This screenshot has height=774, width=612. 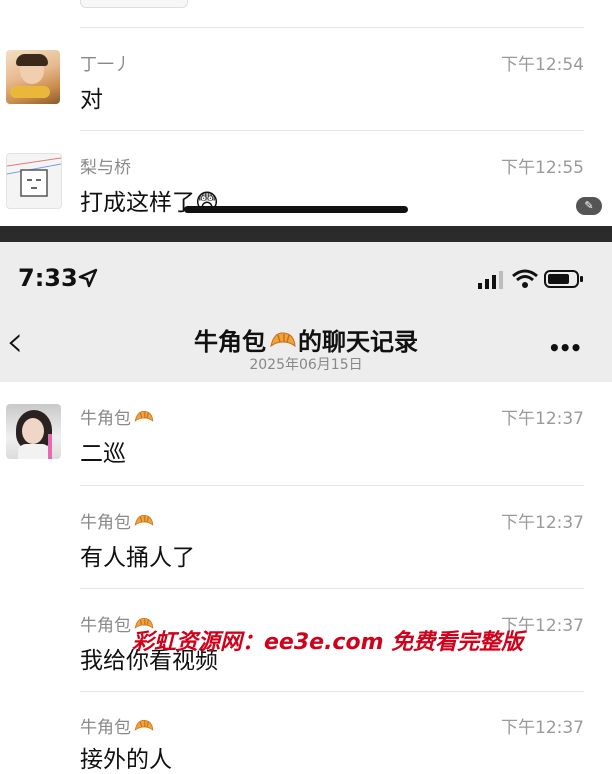 What do you see at coordinates (103, 454) in the screenshot?
I see `message-text: 二巡` at bounding box center [103, 454].